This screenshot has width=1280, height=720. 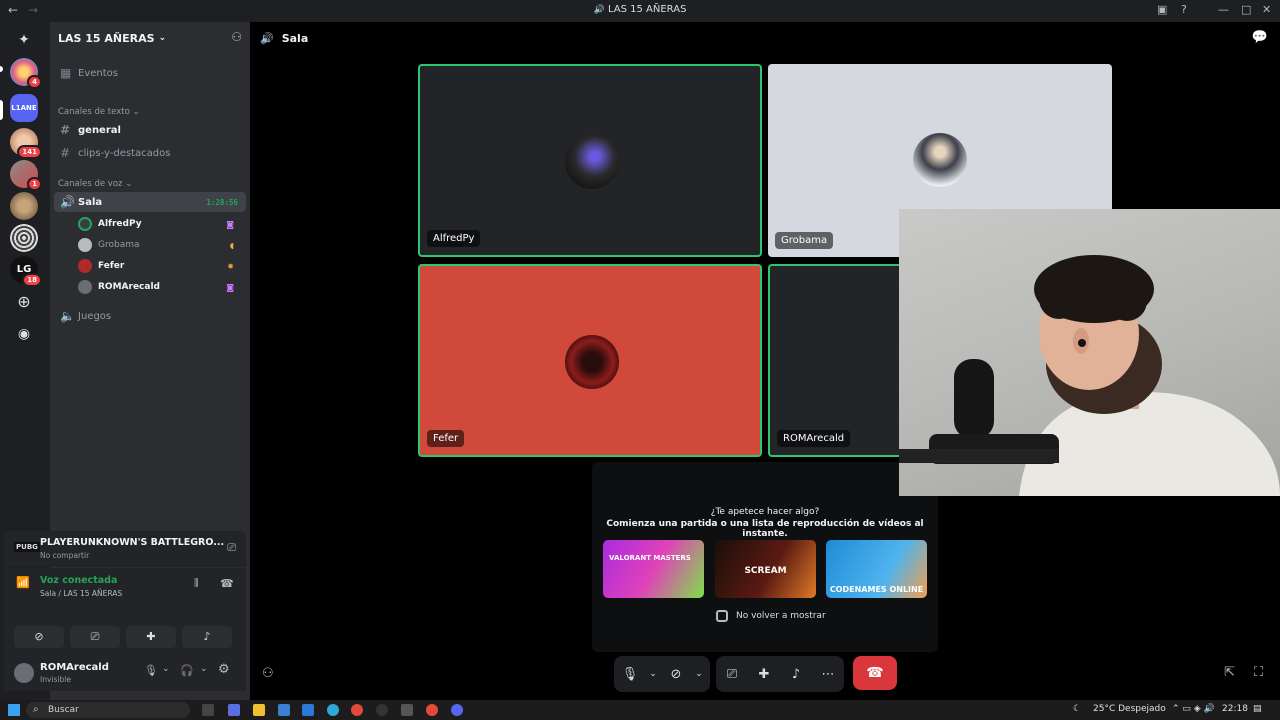 What do you see at coordinates (796, 674) in the screenshot?
I see `soundboard-icon: ♪` at bounding box center [796, 674].